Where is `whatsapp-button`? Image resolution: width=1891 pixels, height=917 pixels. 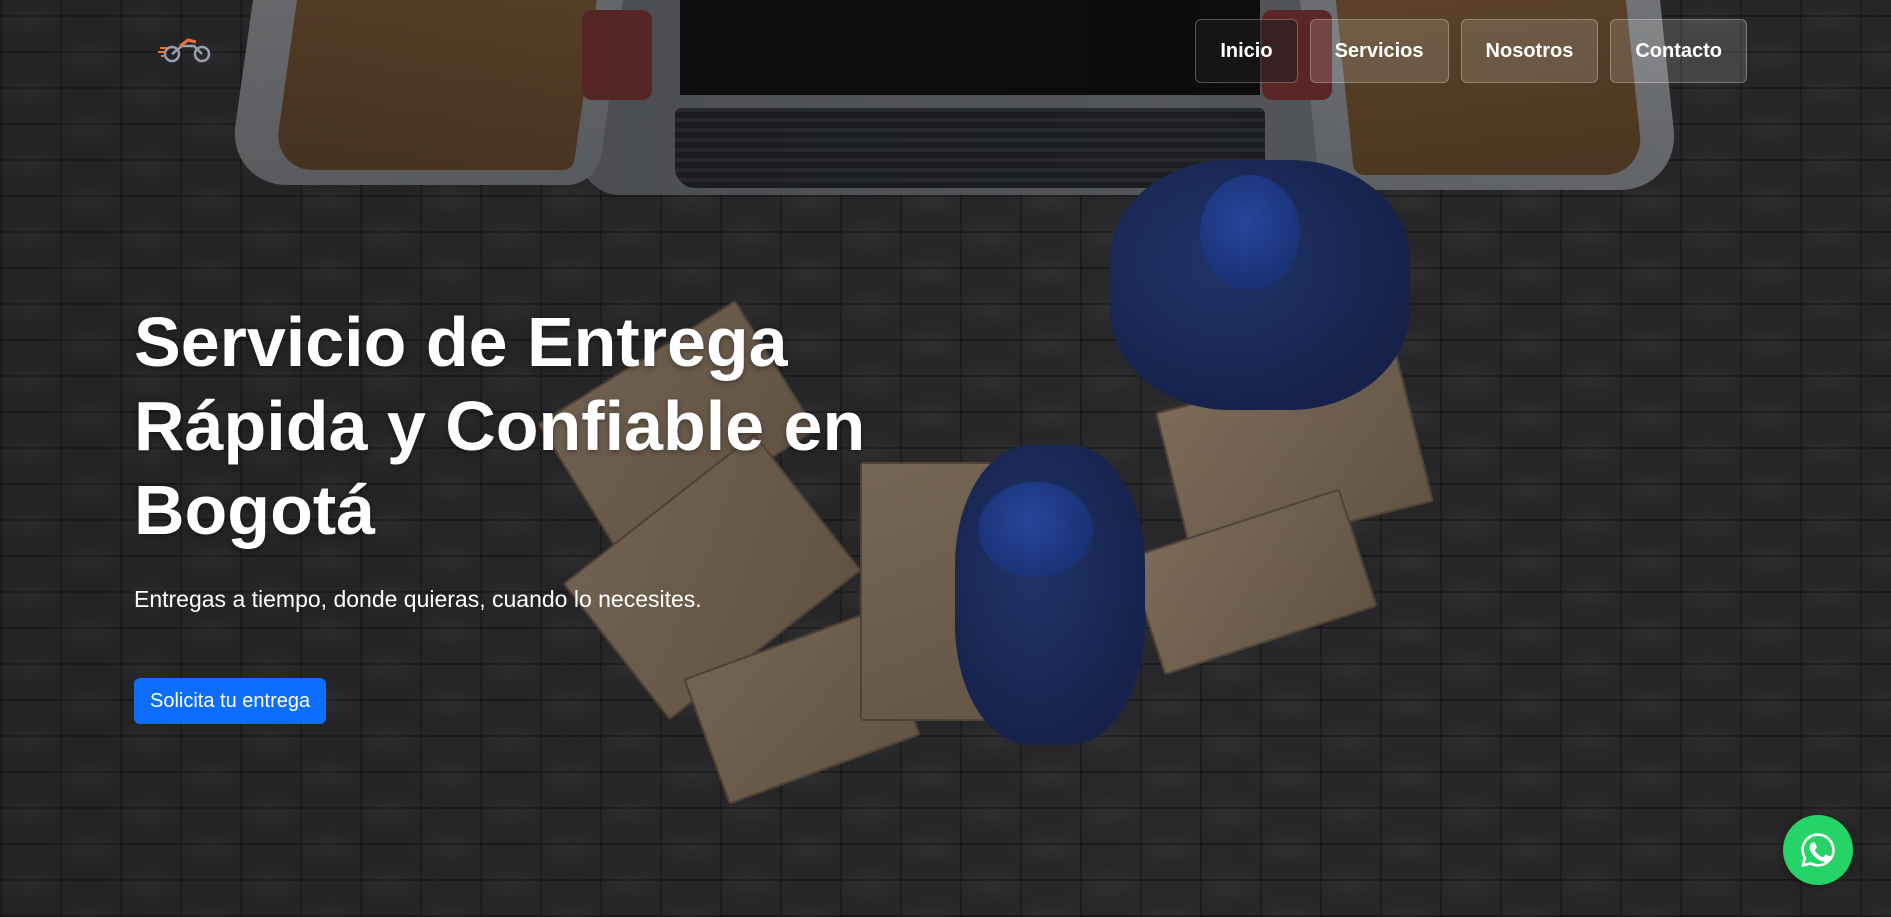 whatsapp-button is located at coordinates (1818, 850).